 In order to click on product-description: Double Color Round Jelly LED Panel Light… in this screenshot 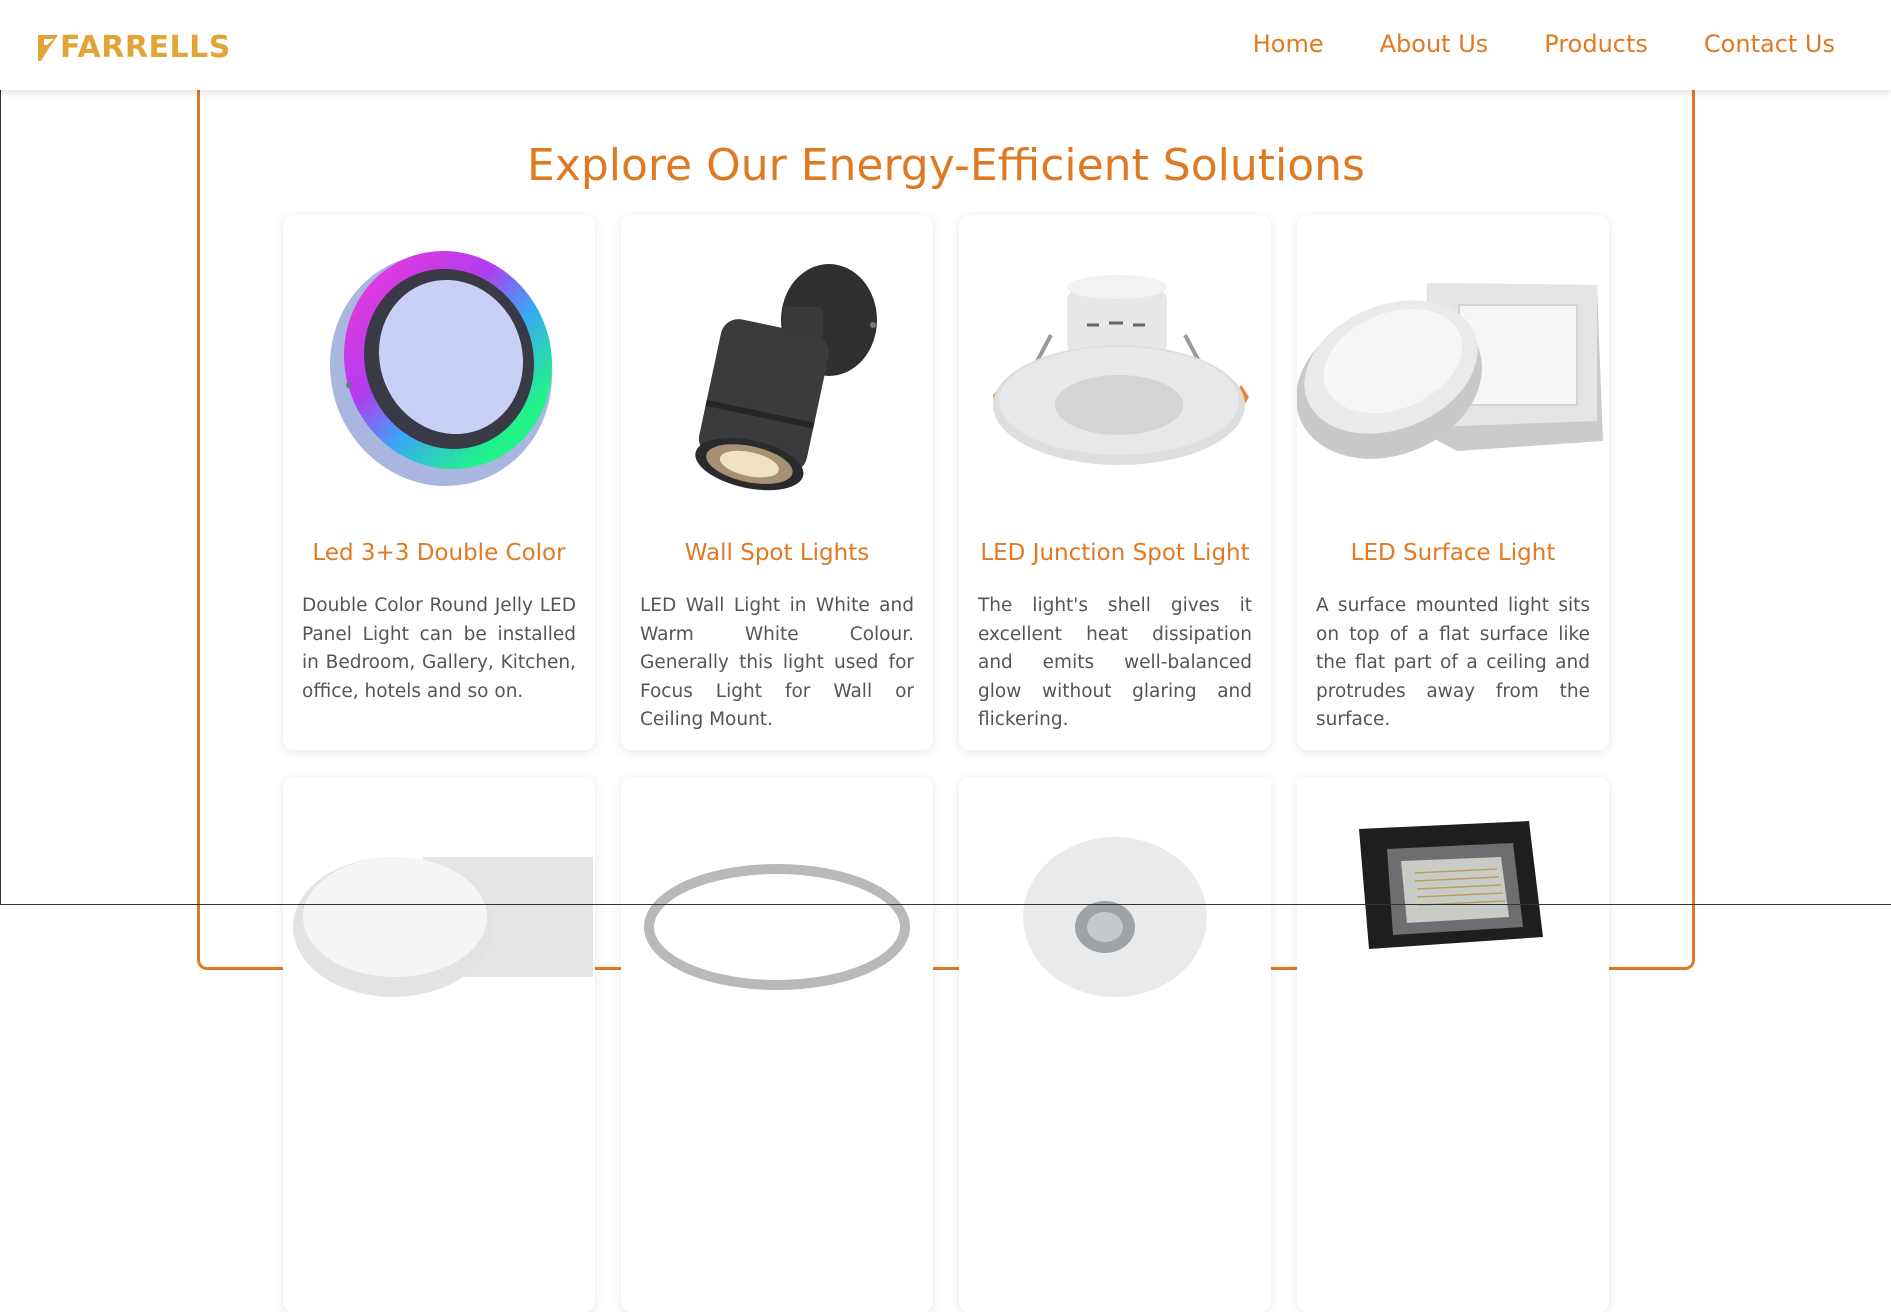, I will do `click(439, 648)`.